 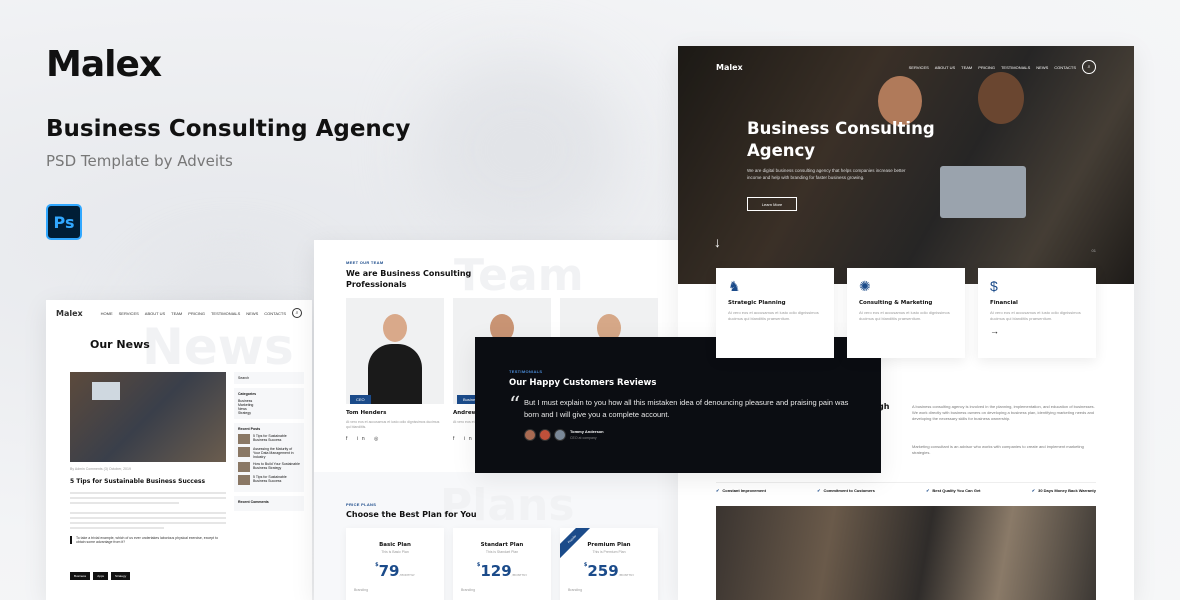 What do you see at coordinates (395, 552) in the screenshot?
I see `plan-subtitle: This is Basic Plan` at bounding box center [395, 552].